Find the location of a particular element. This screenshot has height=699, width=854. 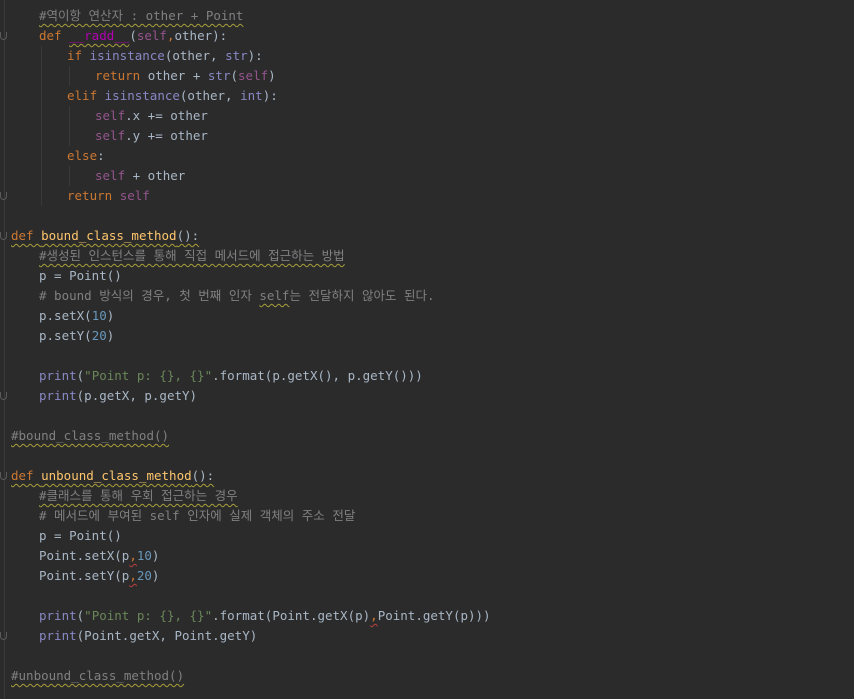

code-token: .y += other is located at coordinates (166, 135).